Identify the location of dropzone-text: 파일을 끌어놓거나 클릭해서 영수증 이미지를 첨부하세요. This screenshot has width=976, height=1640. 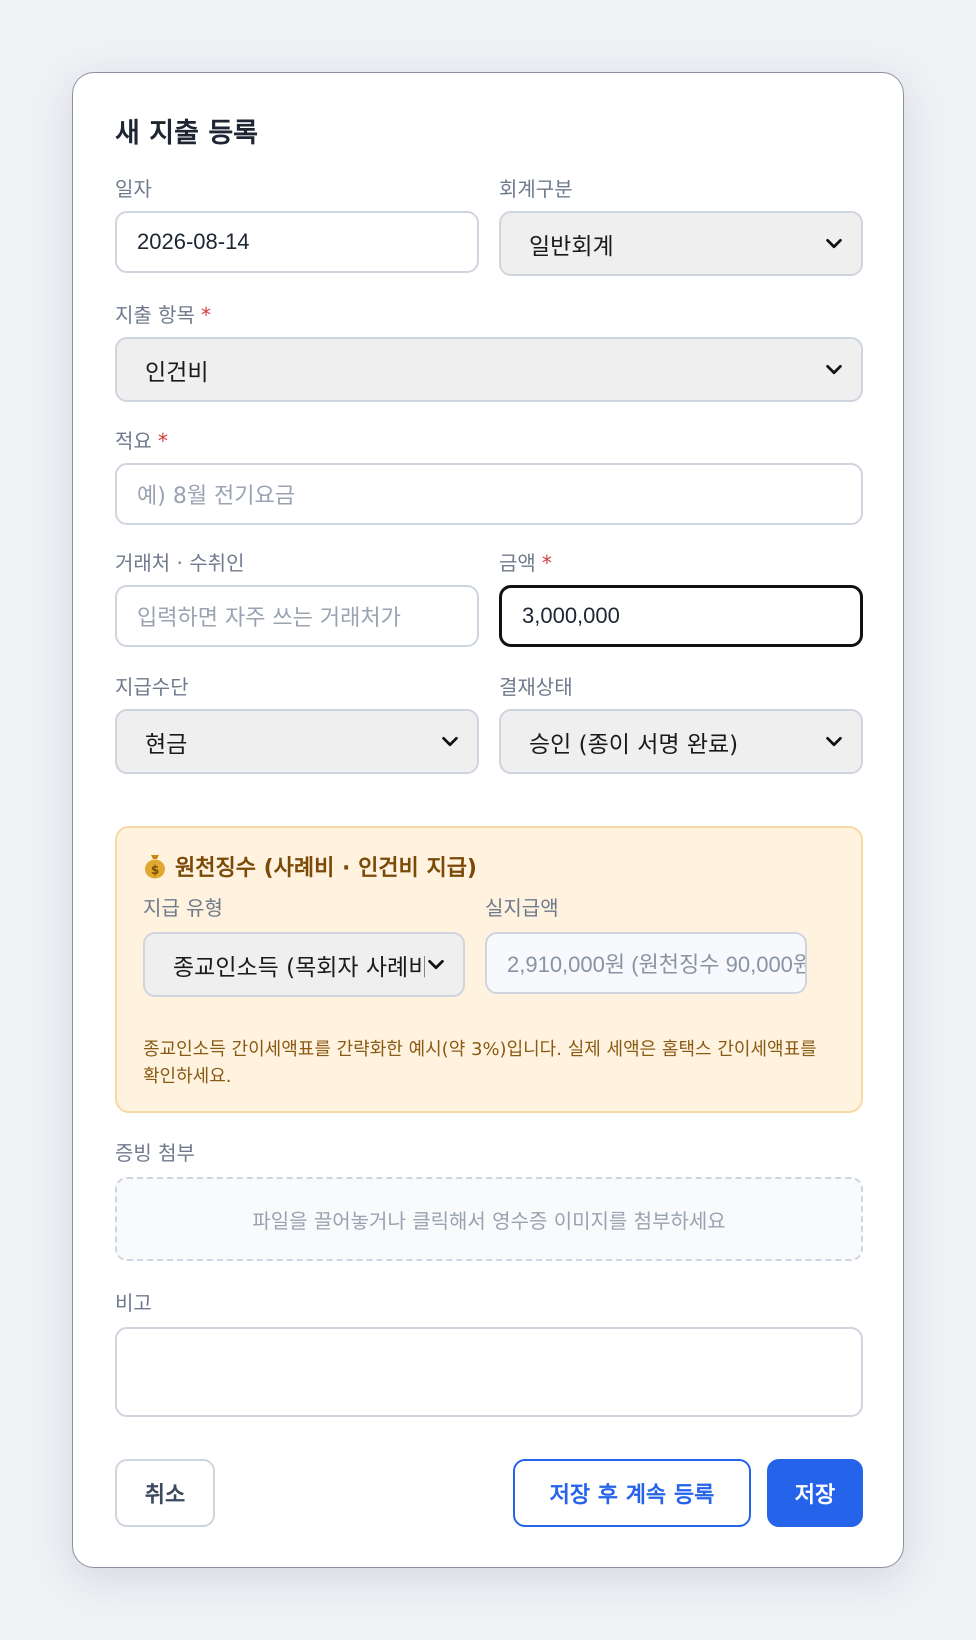
(489, 1220).